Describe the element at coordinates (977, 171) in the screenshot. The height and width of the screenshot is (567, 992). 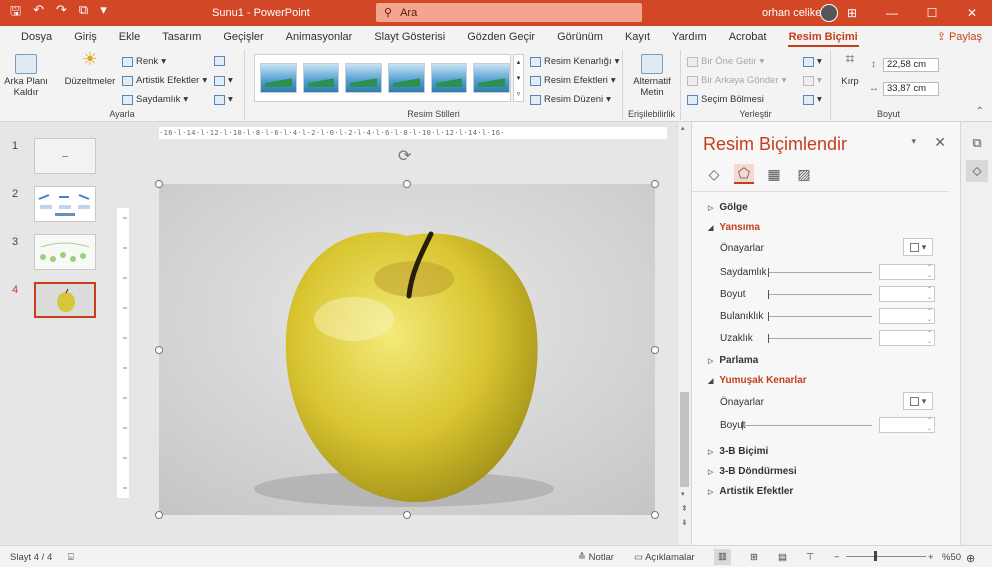
I see `format-pane-icon: ⬦` at that location.